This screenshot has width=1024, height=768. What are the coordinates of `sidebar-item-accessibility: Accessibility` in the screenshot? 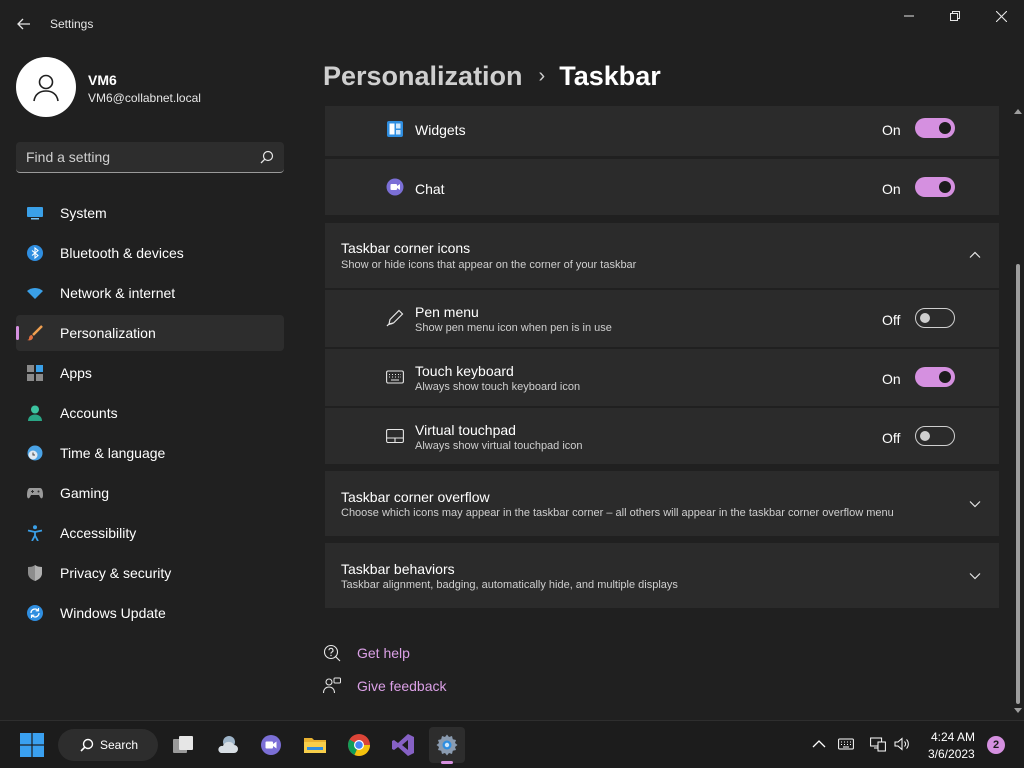 It's located at (150, 533).